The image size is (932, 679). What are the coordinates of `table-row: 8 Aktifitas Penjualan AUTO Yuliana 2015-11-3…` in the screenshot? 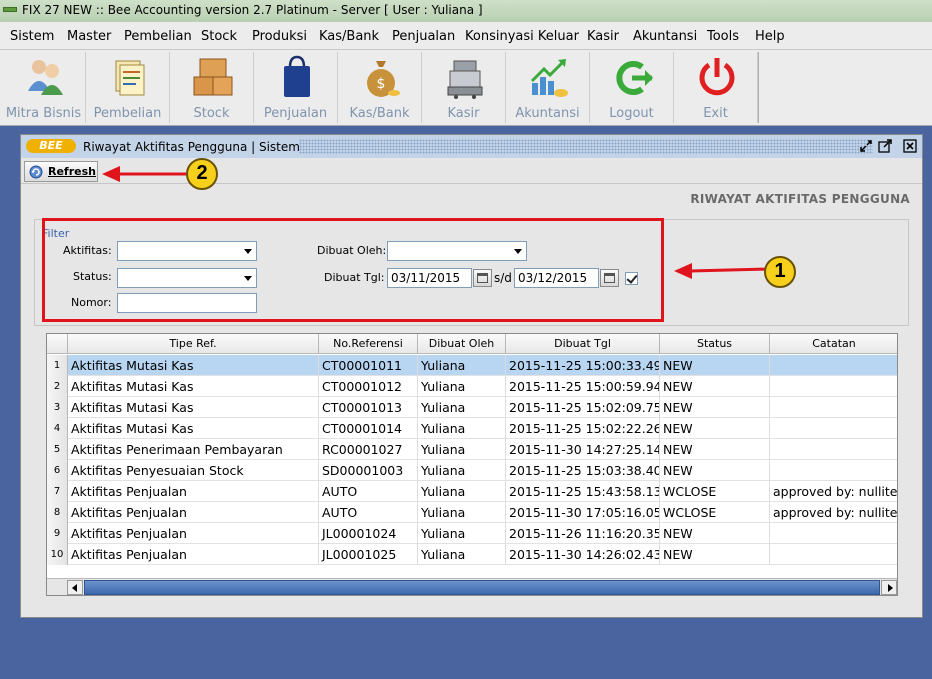 It's located at (472, 512).